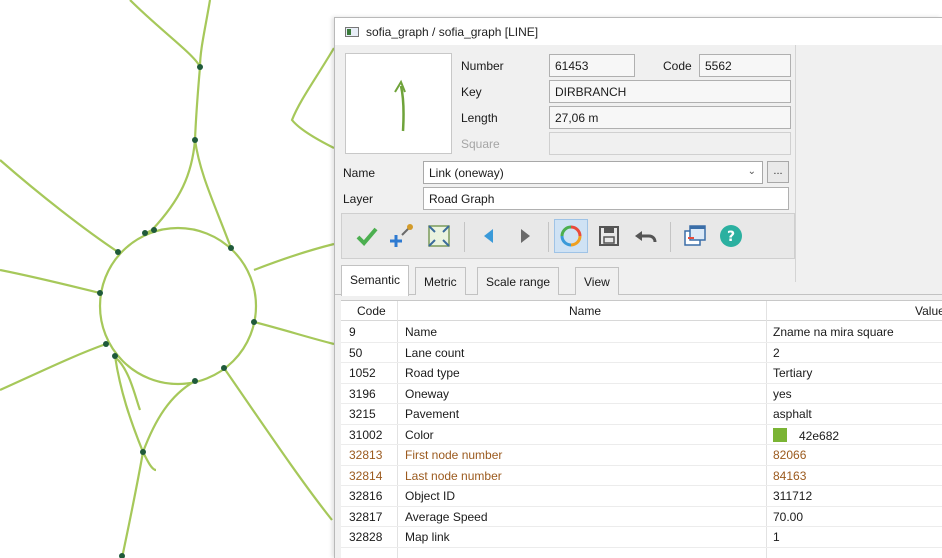 The width and height of the screenshot is (942, 558). What do you see at coordinates (593, 172) in the screenshot?
I see `name-combobox: Link (oneway) ⌄` at bounding box center [593, 172].